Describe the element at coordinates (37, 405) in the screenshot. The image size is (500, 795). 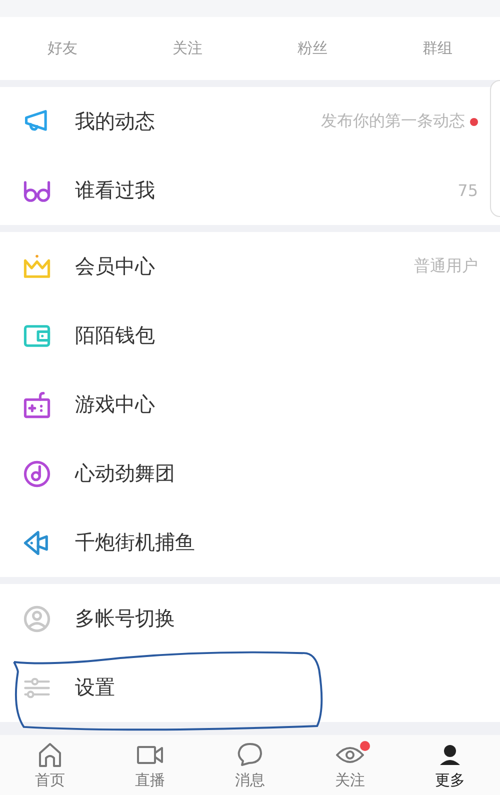
I see `gamepad-icon` at that location.